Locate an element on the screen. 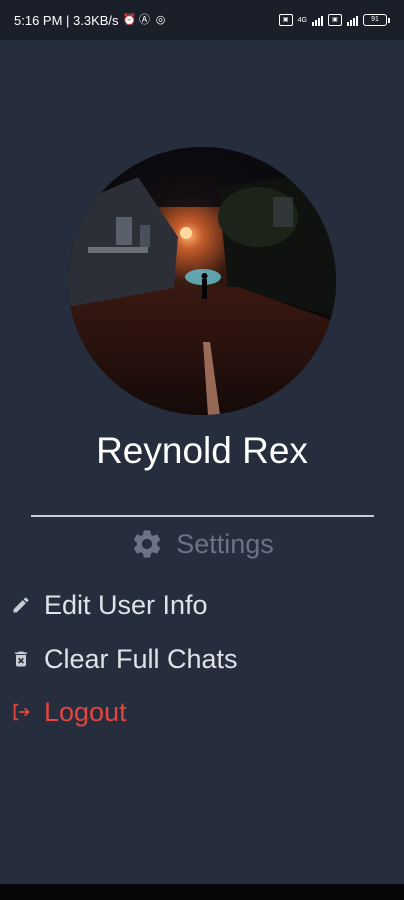 Image resolution: width=404 pixels, height=900 pixels. battery-level: 91 is located at coordinates (375, 20).